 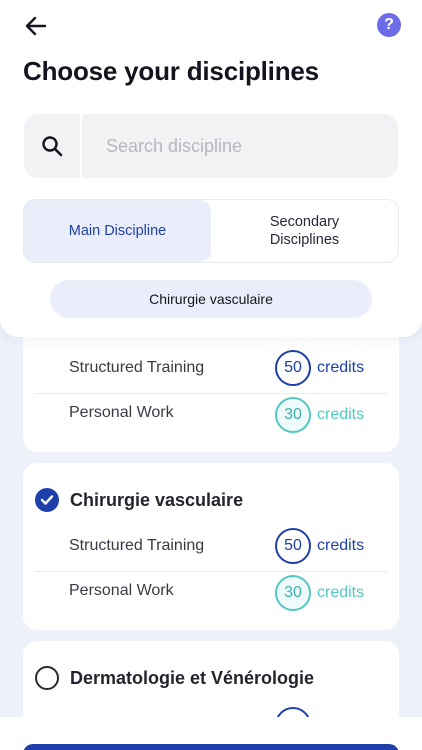 What do you see at coordinates (211, 747) in the screenshot?
I see `continue-button` at bounding box center [211, 747].